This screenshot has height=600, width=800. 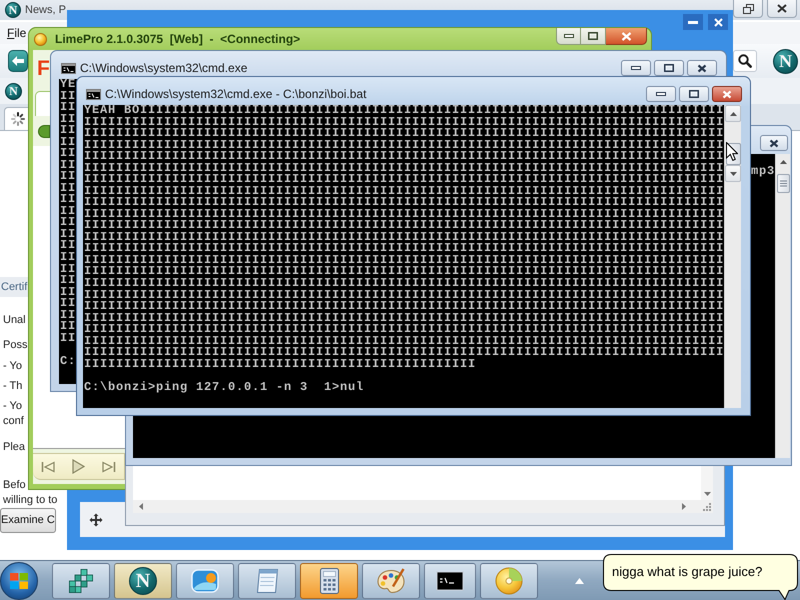 What do you see at coordinates (109, 466) in the screenshot?
I see `skip-forward-icon` at bounding box center [109, 466].